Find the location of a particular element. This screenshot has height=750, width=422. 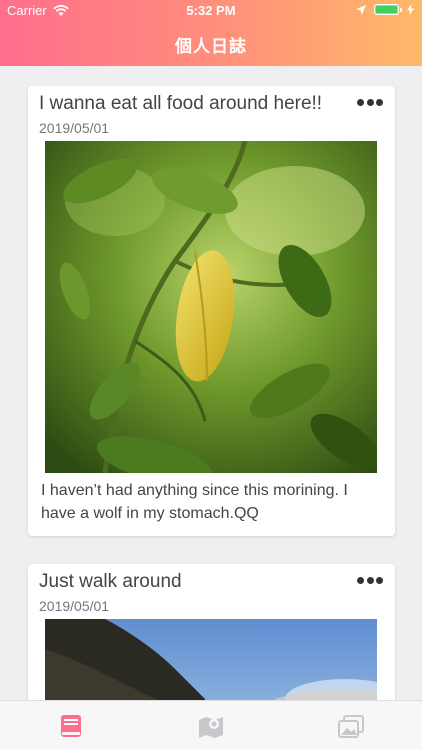

battery-icon is located at coordinates (388, 9).